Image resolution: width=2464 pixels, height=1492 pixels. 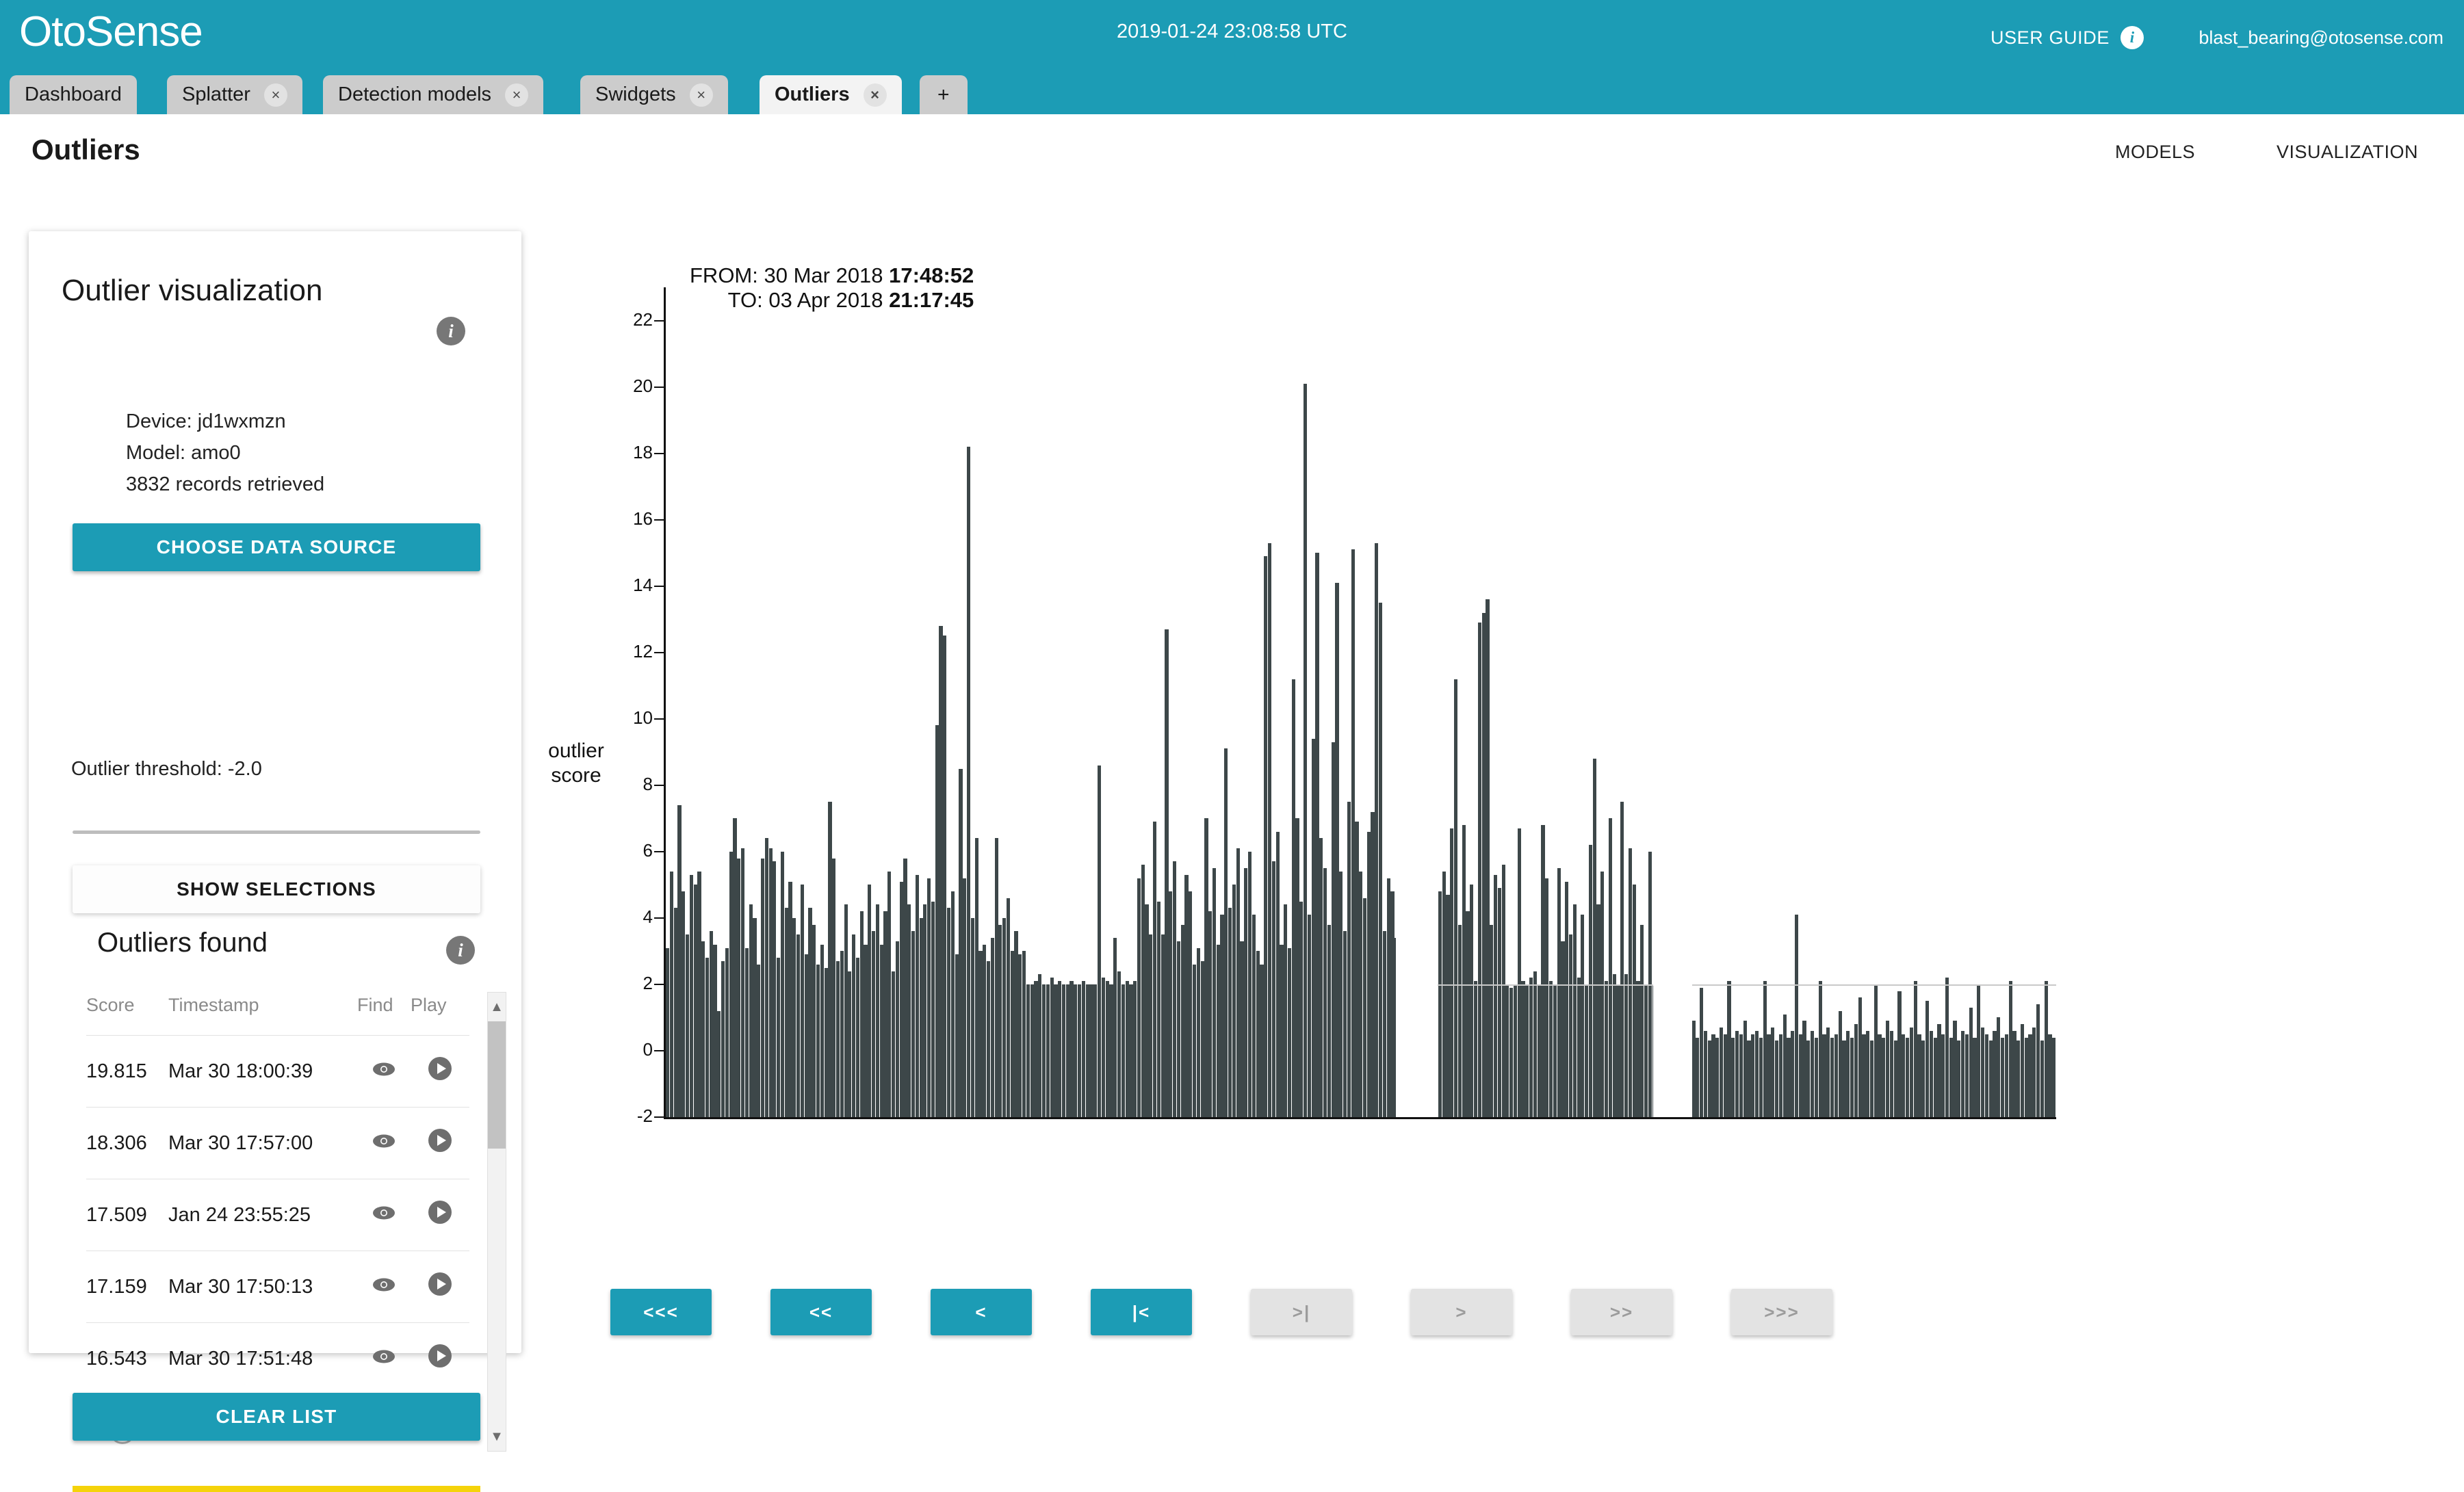 What do you see at coordinates (434, 94) in the screenshot?
I see `tab-detection-models: Detection models ×` at bounding box center [434, 94].